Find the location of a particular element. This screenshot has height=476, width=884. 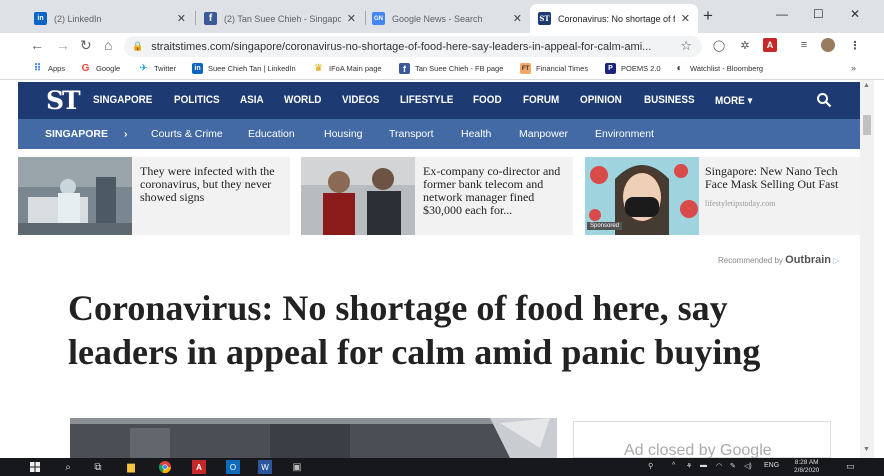

back-button: ← is located at coordinates (37, 45).